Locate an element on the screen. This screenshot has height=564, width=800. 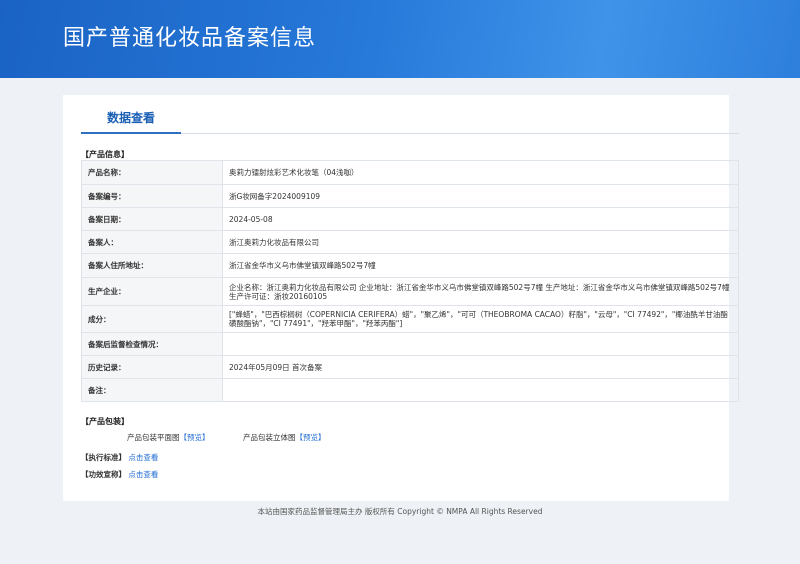
table-row: 产品名称： 奥莉力镭射炫彩艺术化妆笔（04浅咖） is located at coordinates (410, 172).